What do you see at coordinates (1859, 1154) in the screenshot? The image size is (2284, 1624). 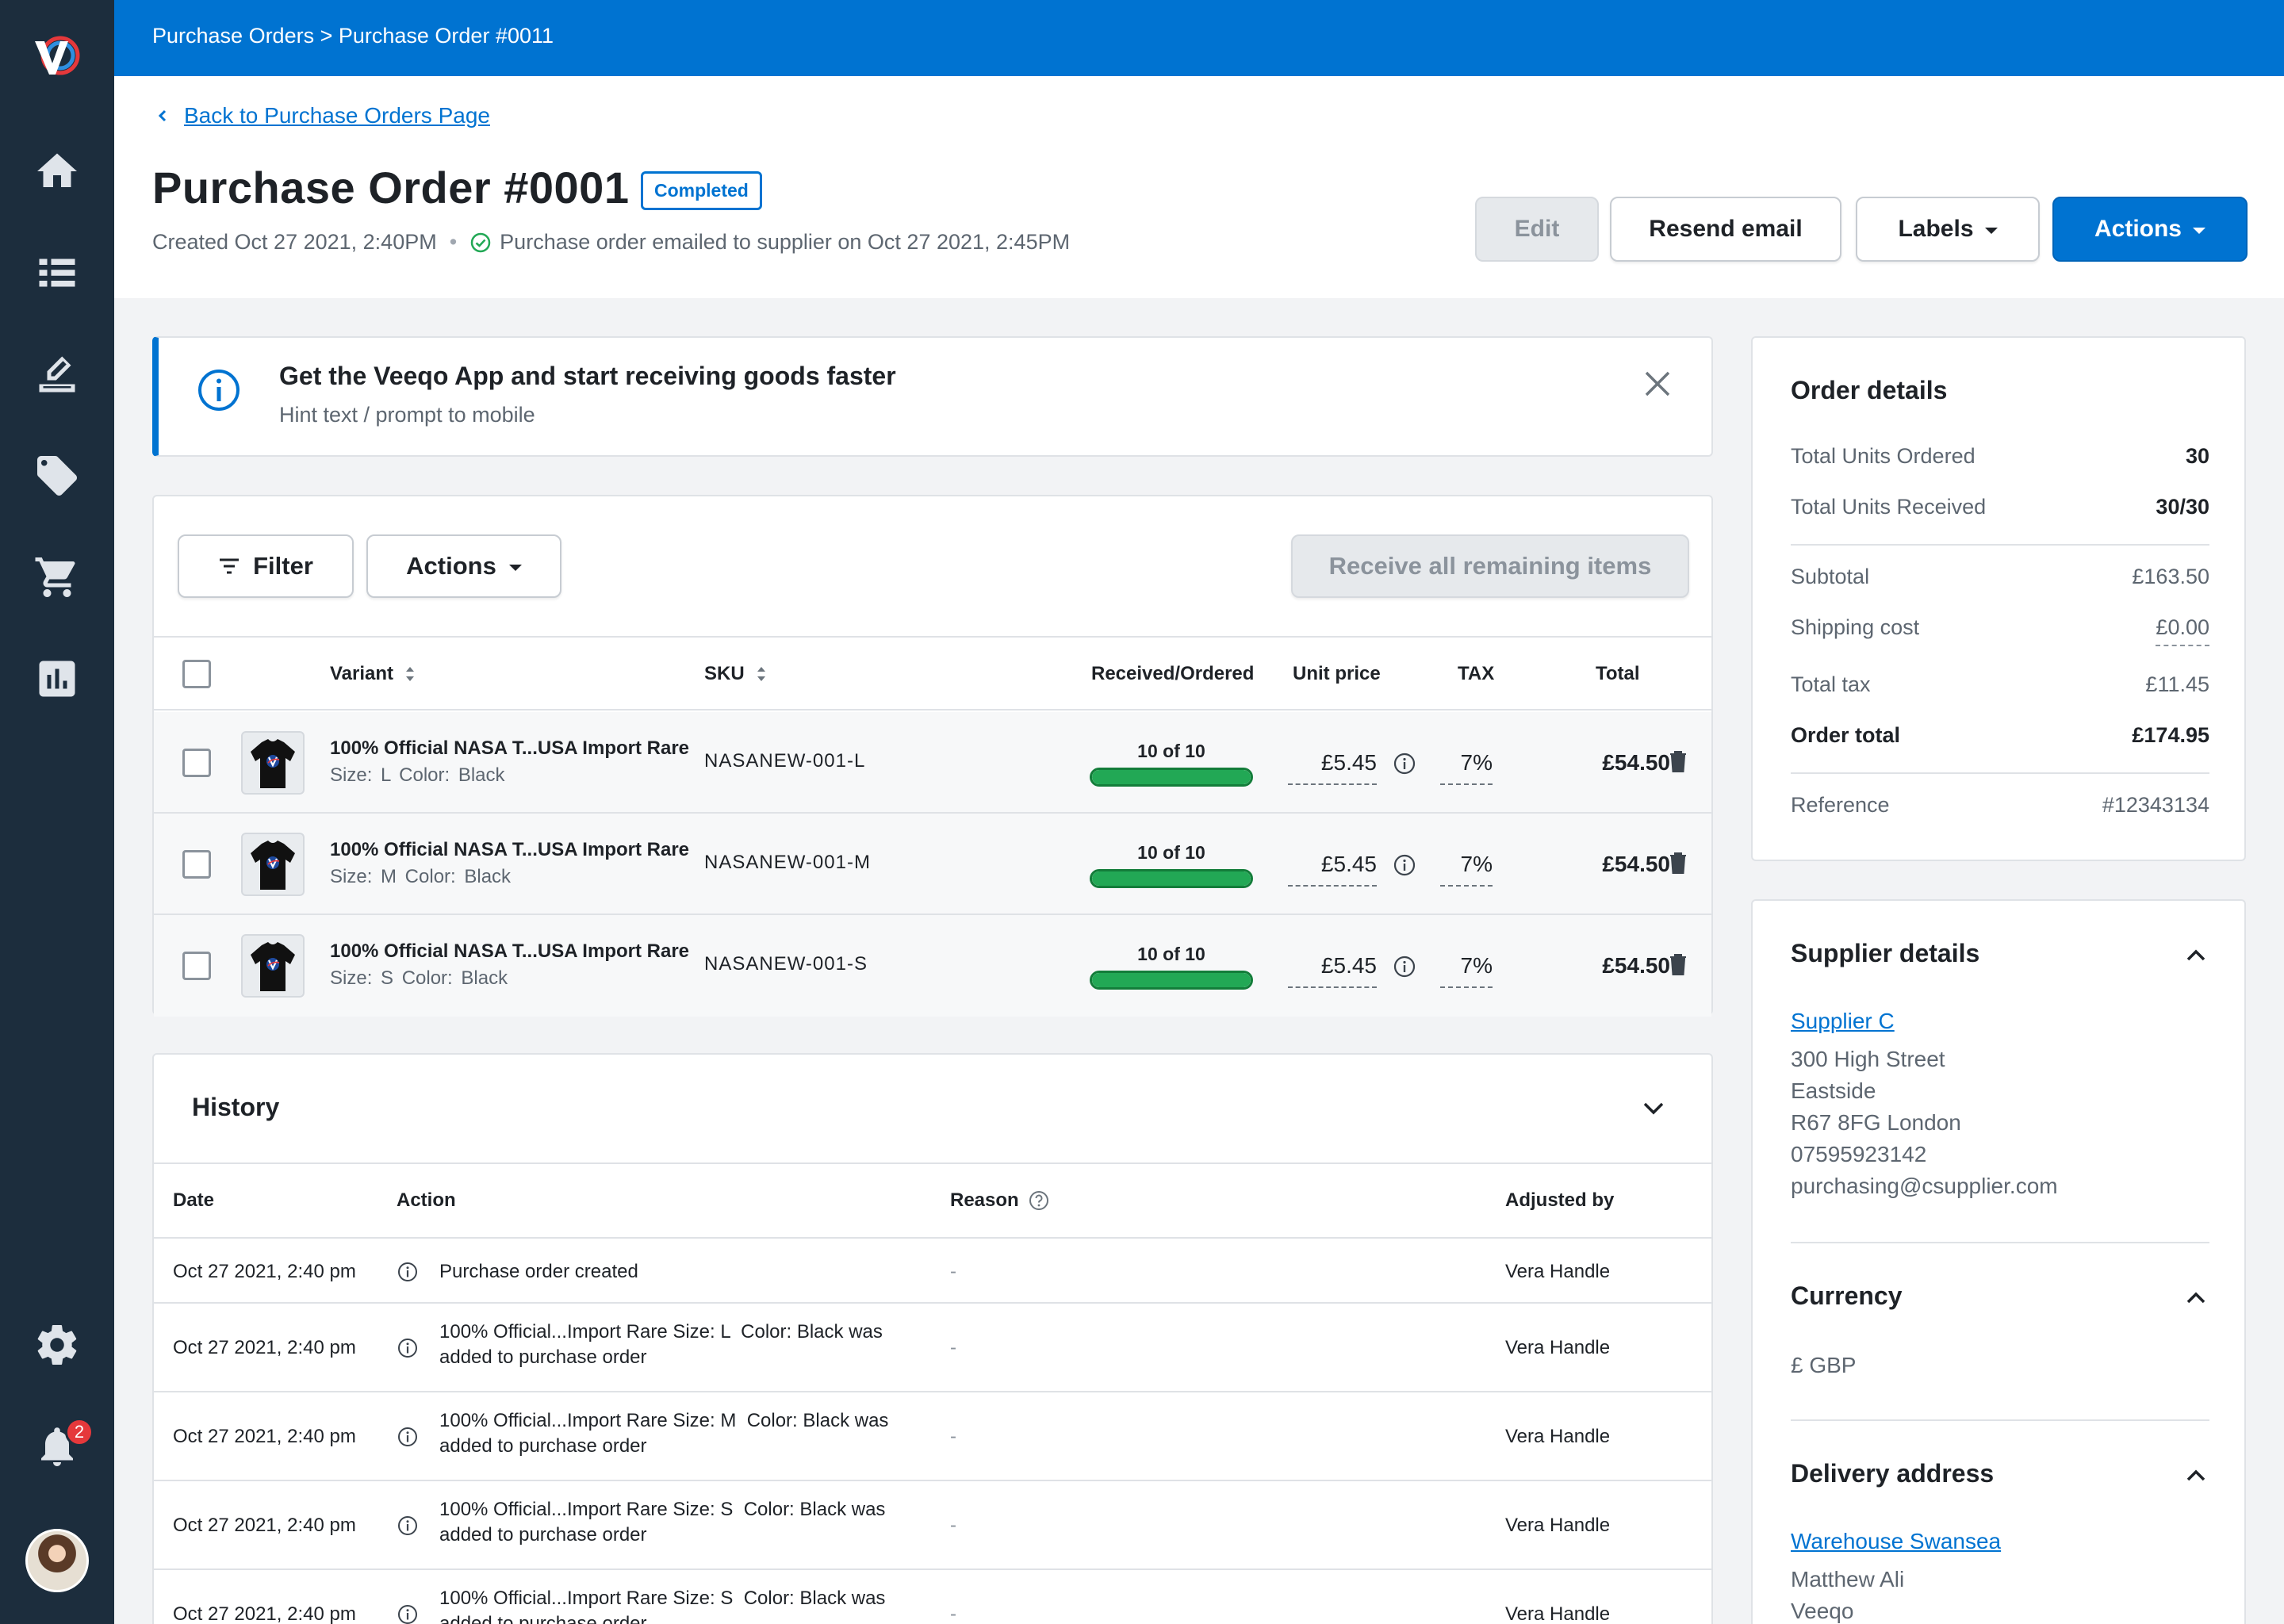 I see `supplier-address-line: 07595923142` at bounding box center [1859, 1154].